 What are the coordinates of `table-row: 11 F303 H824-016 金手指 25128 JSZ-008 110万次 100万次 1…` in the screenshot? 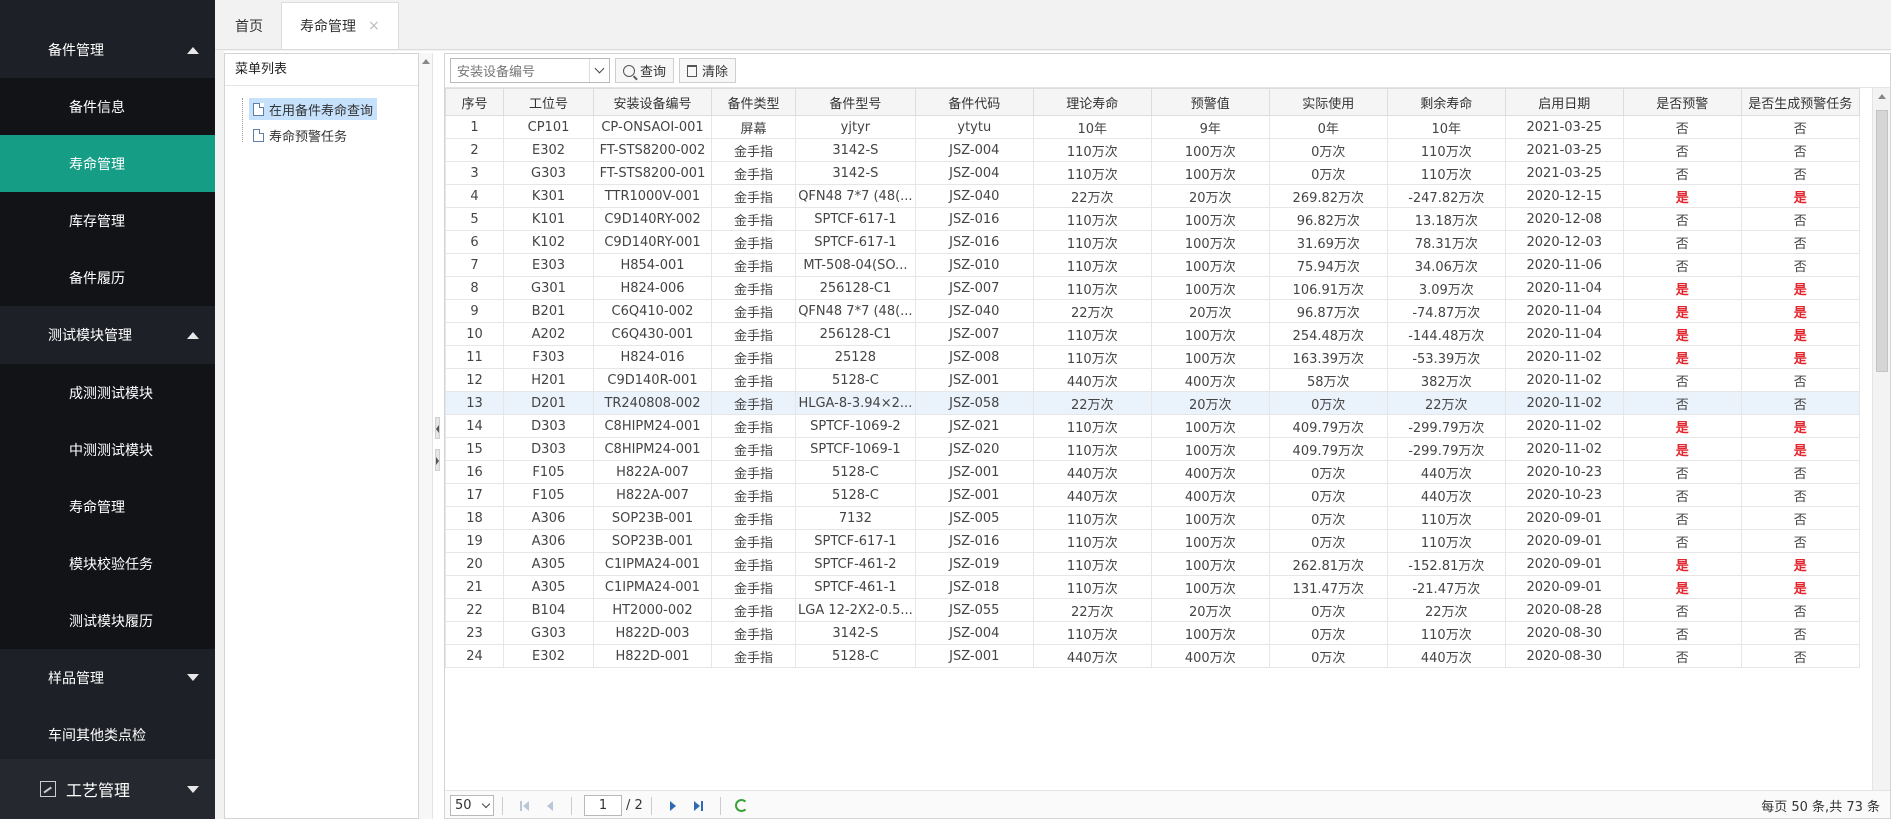 It's located at (1152, 357).